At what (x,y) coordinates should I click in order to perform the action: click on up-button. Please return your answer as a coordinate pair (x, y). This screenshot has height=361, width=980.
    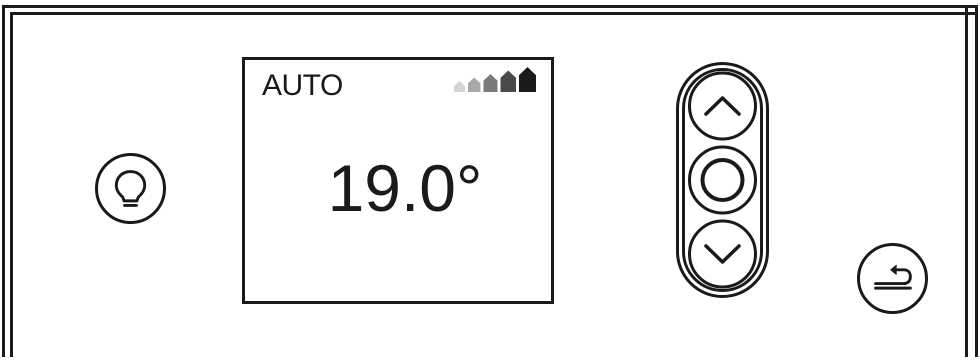
    Looking at the image, I should click on (722, 101).